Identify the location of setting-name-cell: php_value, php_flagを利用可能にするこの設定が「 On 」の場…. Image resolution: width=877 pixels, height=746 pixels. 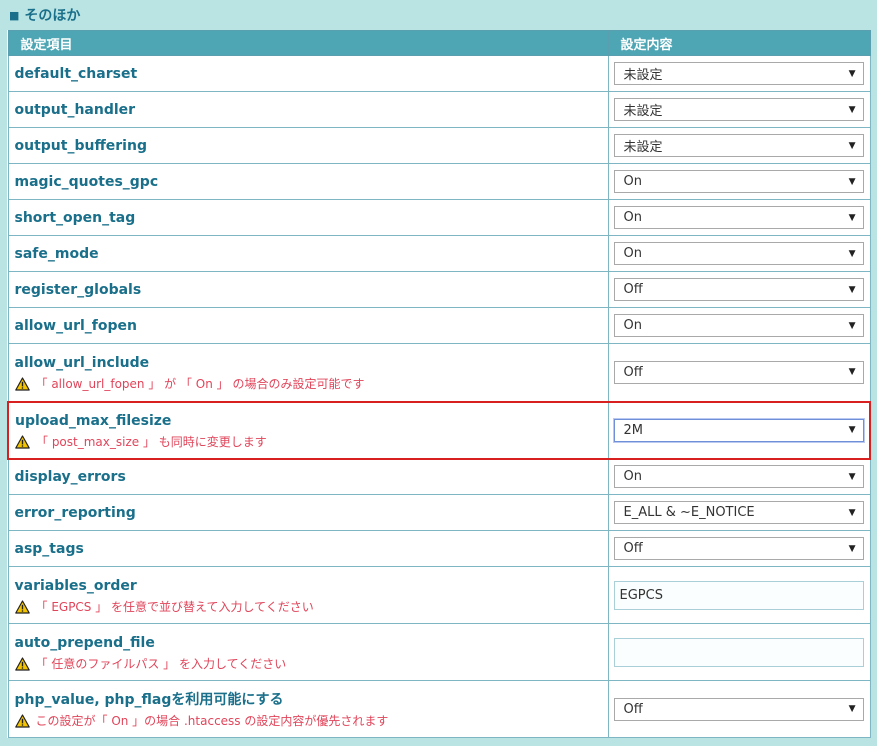
(308, 709).